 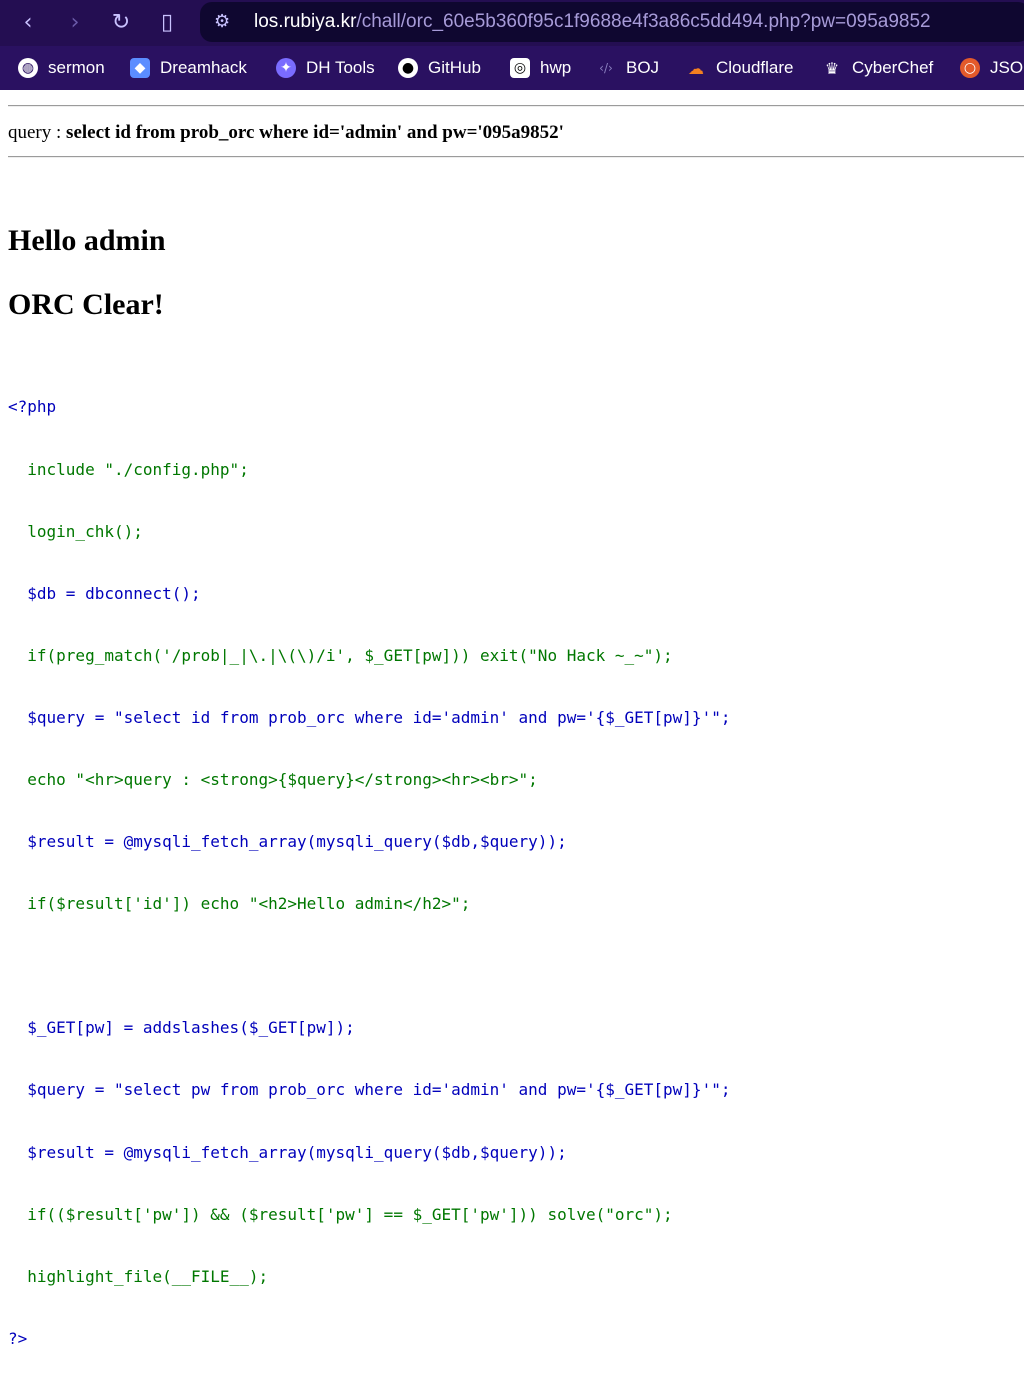 What do you see at coordinates (520, 68) in the screenshot?
I see `hwp-icon: ◎` at bounding box center [520, 68].